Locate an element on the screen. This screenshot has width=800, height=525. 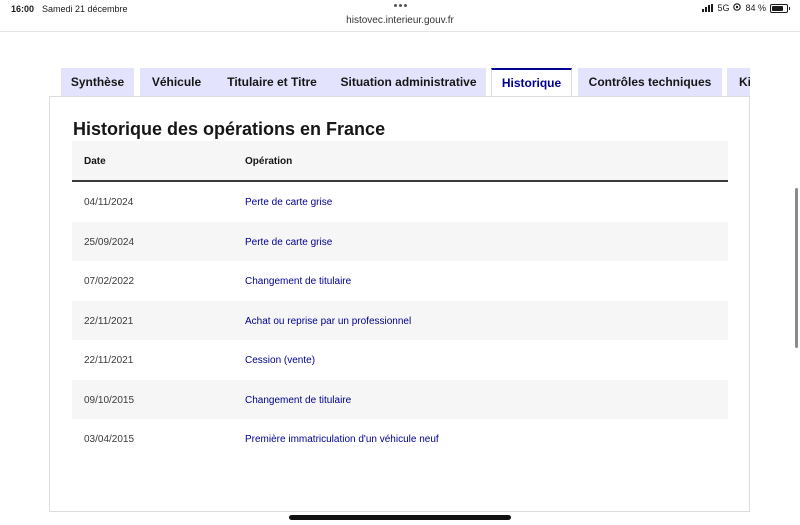
browser-divider is located at coordinates (400, 31).